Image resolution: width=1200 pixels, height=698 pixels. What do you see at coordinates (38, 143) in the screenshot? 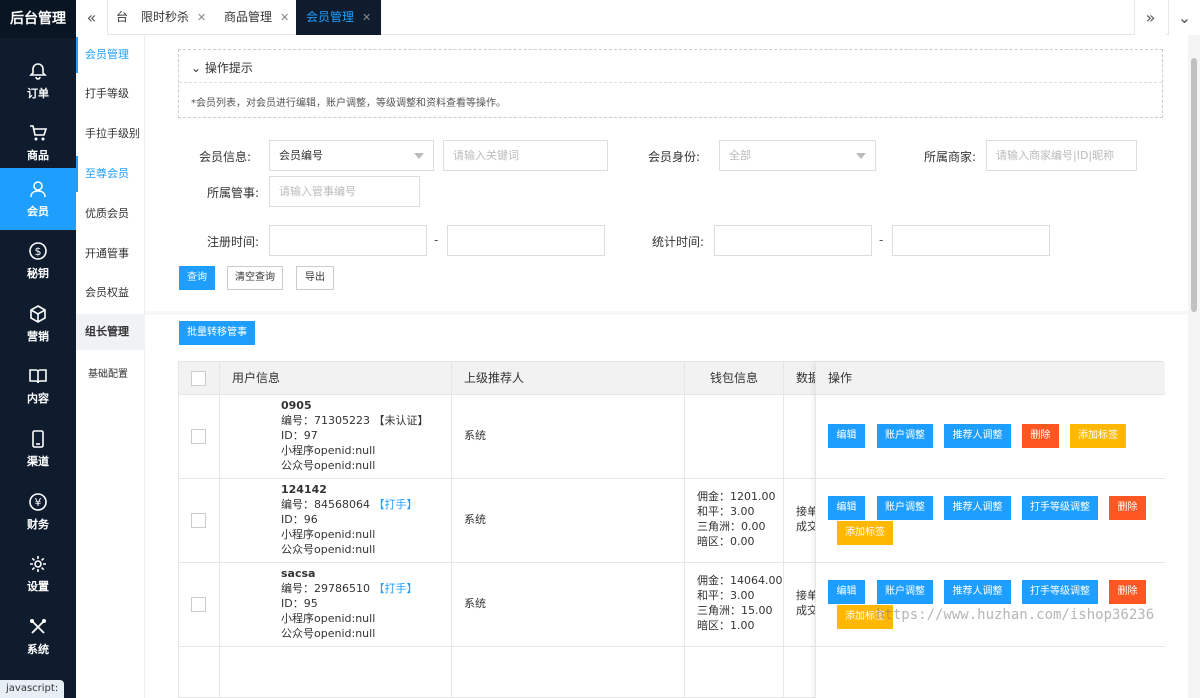
I see `nav-item-products: 商品` at bounding box center [38, 143].